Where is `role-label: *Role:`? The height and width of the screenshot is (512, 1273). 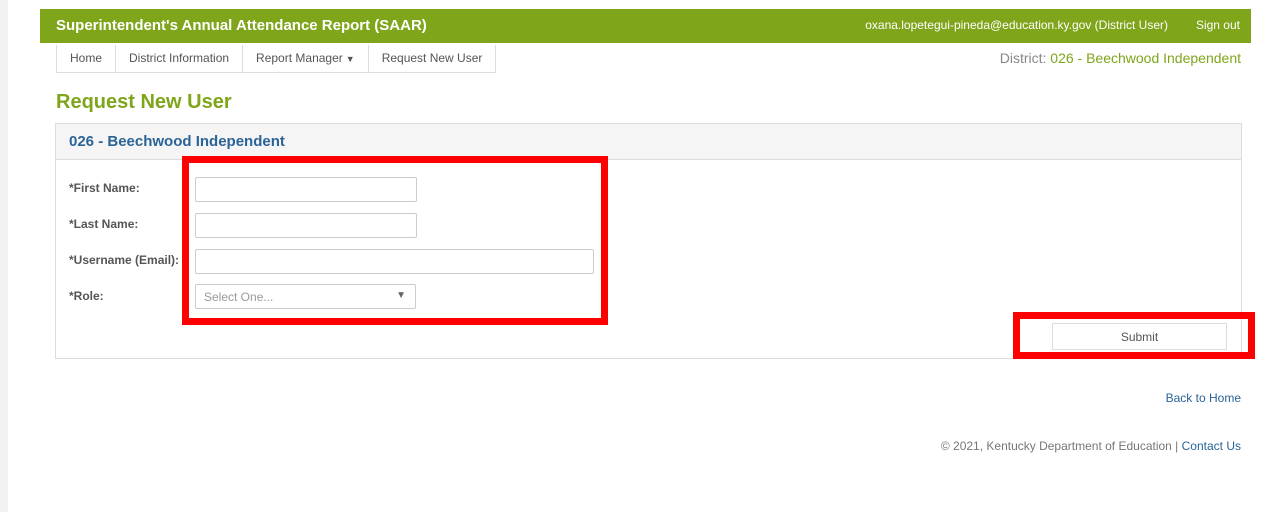 role-label: *Role: is located at coordinates (86, 296).